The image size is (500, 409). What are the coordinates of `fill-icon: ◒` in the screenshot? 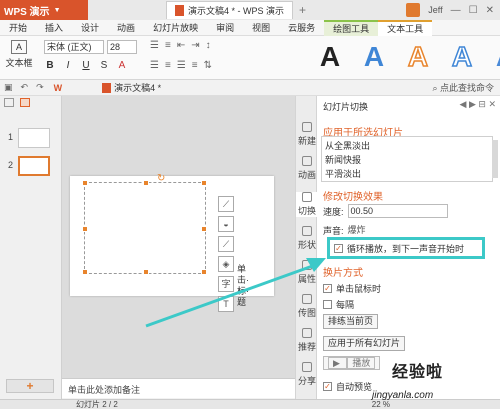 It's located at (226, 224).